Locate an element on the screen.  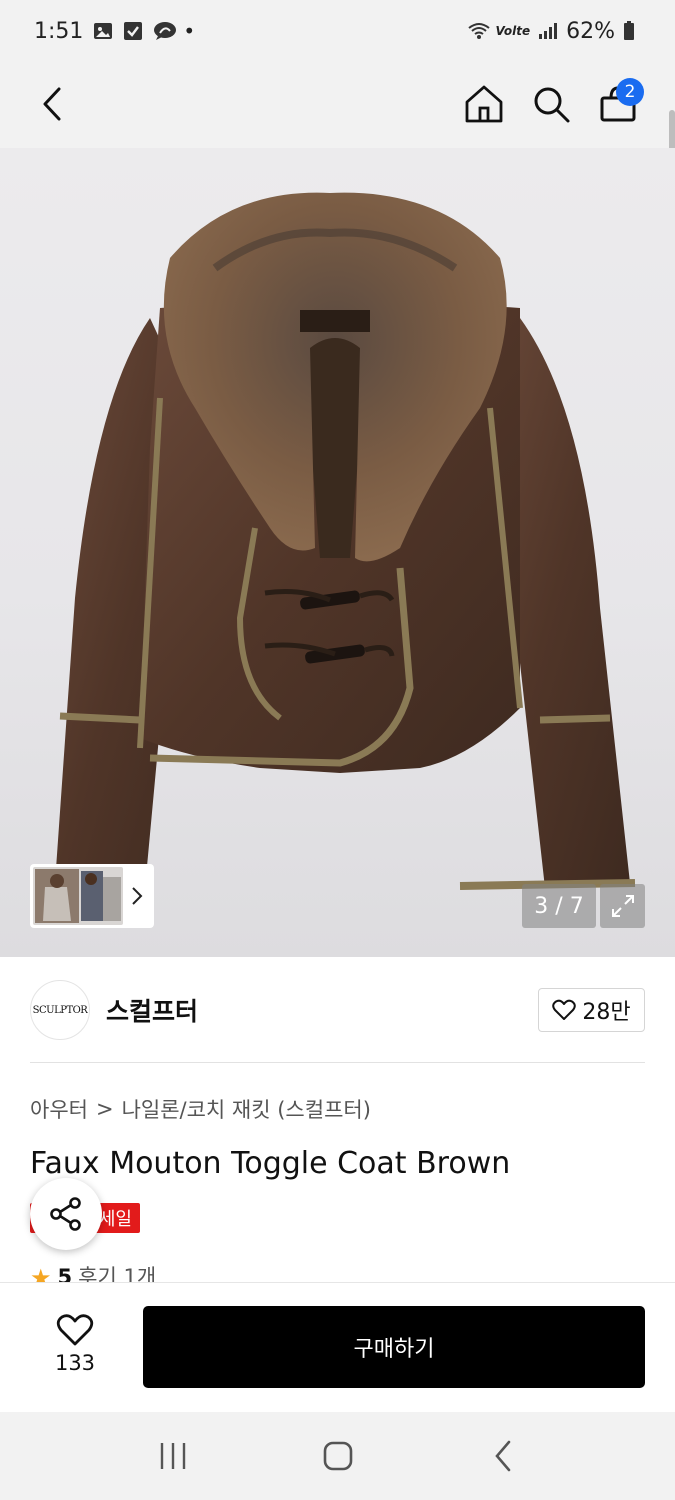
sale-badge-label: 세일 is located at coordinates (115, 1219).